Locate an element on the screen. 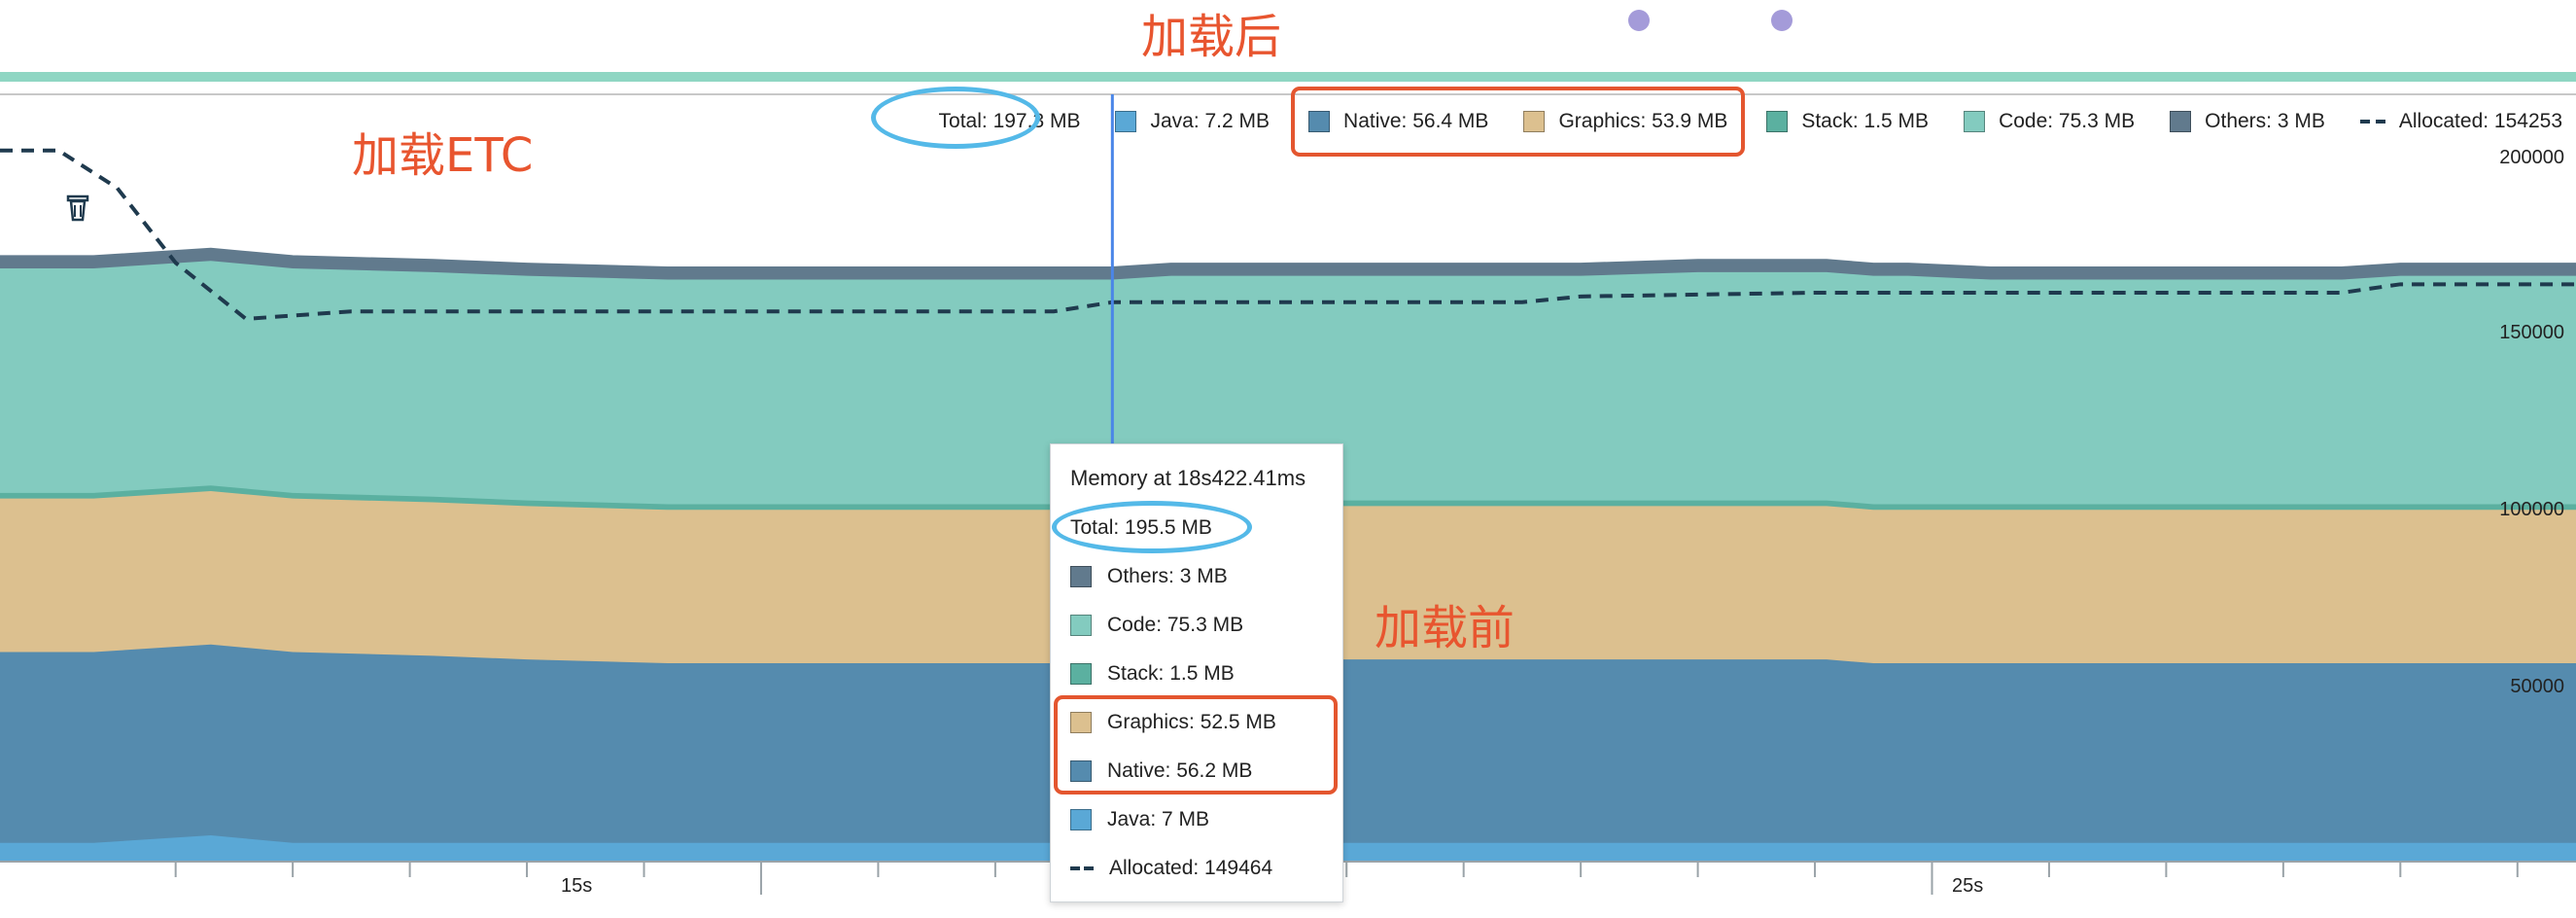 Image resolution: width=2576 pixels, height=918 pixels. legend-graphics-label: Graphics: 53.9 MB is located at coordinates (1643, 121).